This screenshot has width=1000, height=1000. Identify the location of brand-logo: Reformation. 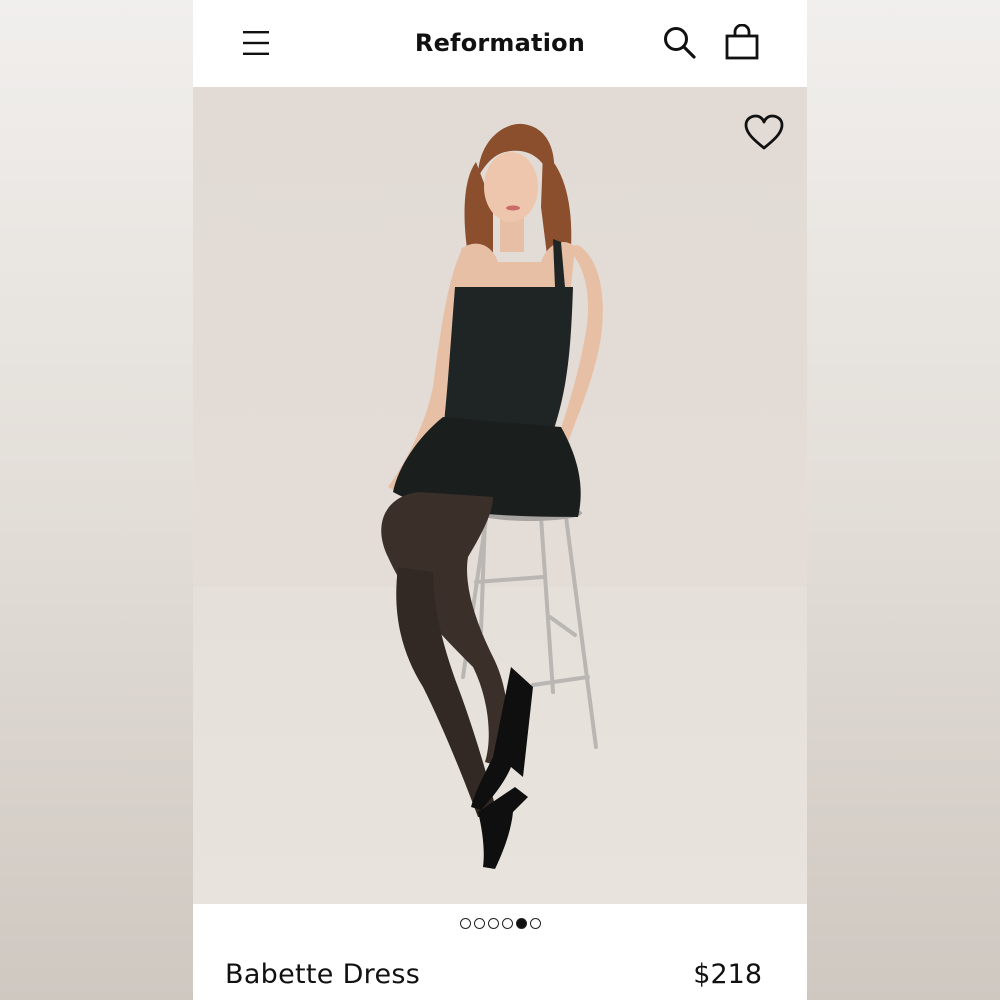
(500, 43).